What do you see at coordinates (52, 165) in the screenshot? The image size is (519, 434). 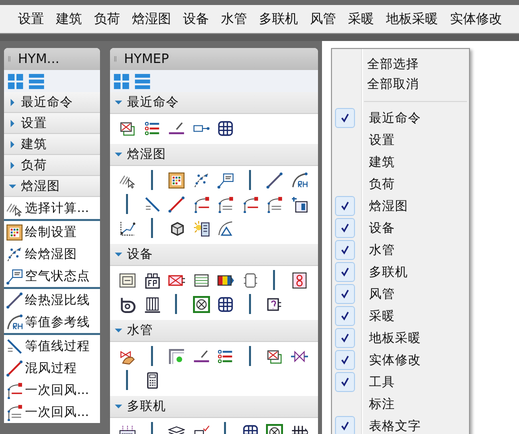 I see `category-header: 负荷` at bounding box center [52, 165].